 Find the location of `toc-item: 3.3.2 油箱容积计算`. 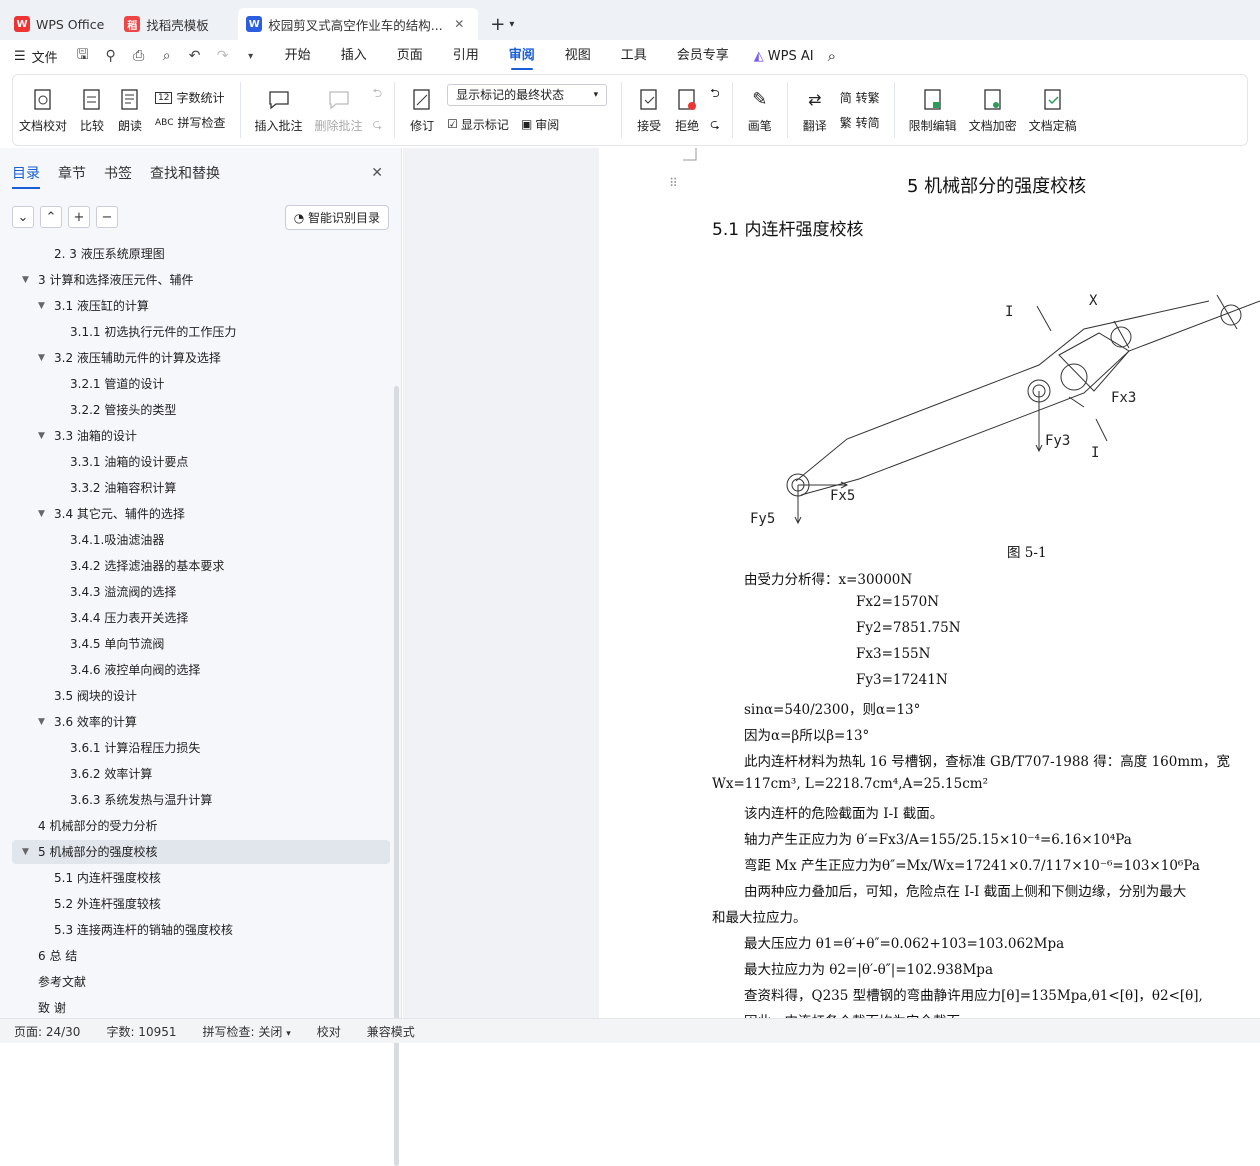

toc-item: 3.3.2 油箱容积计算 is located at coordinates (201, 488).